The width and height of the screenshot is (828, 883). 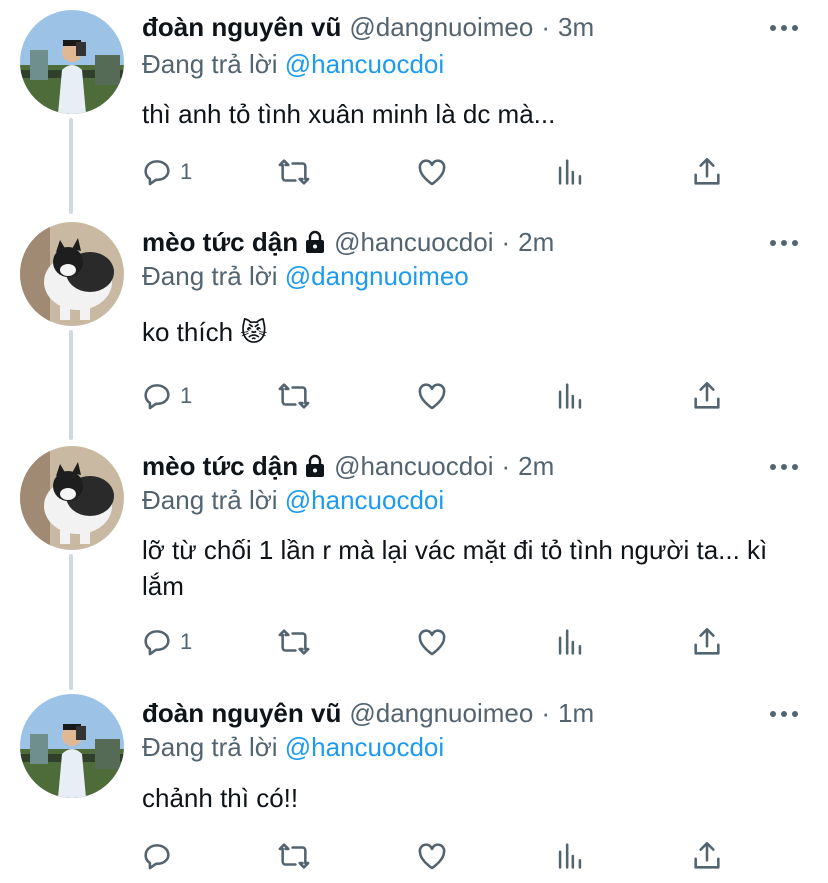 I want to click on replying-to: Đang trả lời @dangnuoimeo, so click(x=305, y=276).